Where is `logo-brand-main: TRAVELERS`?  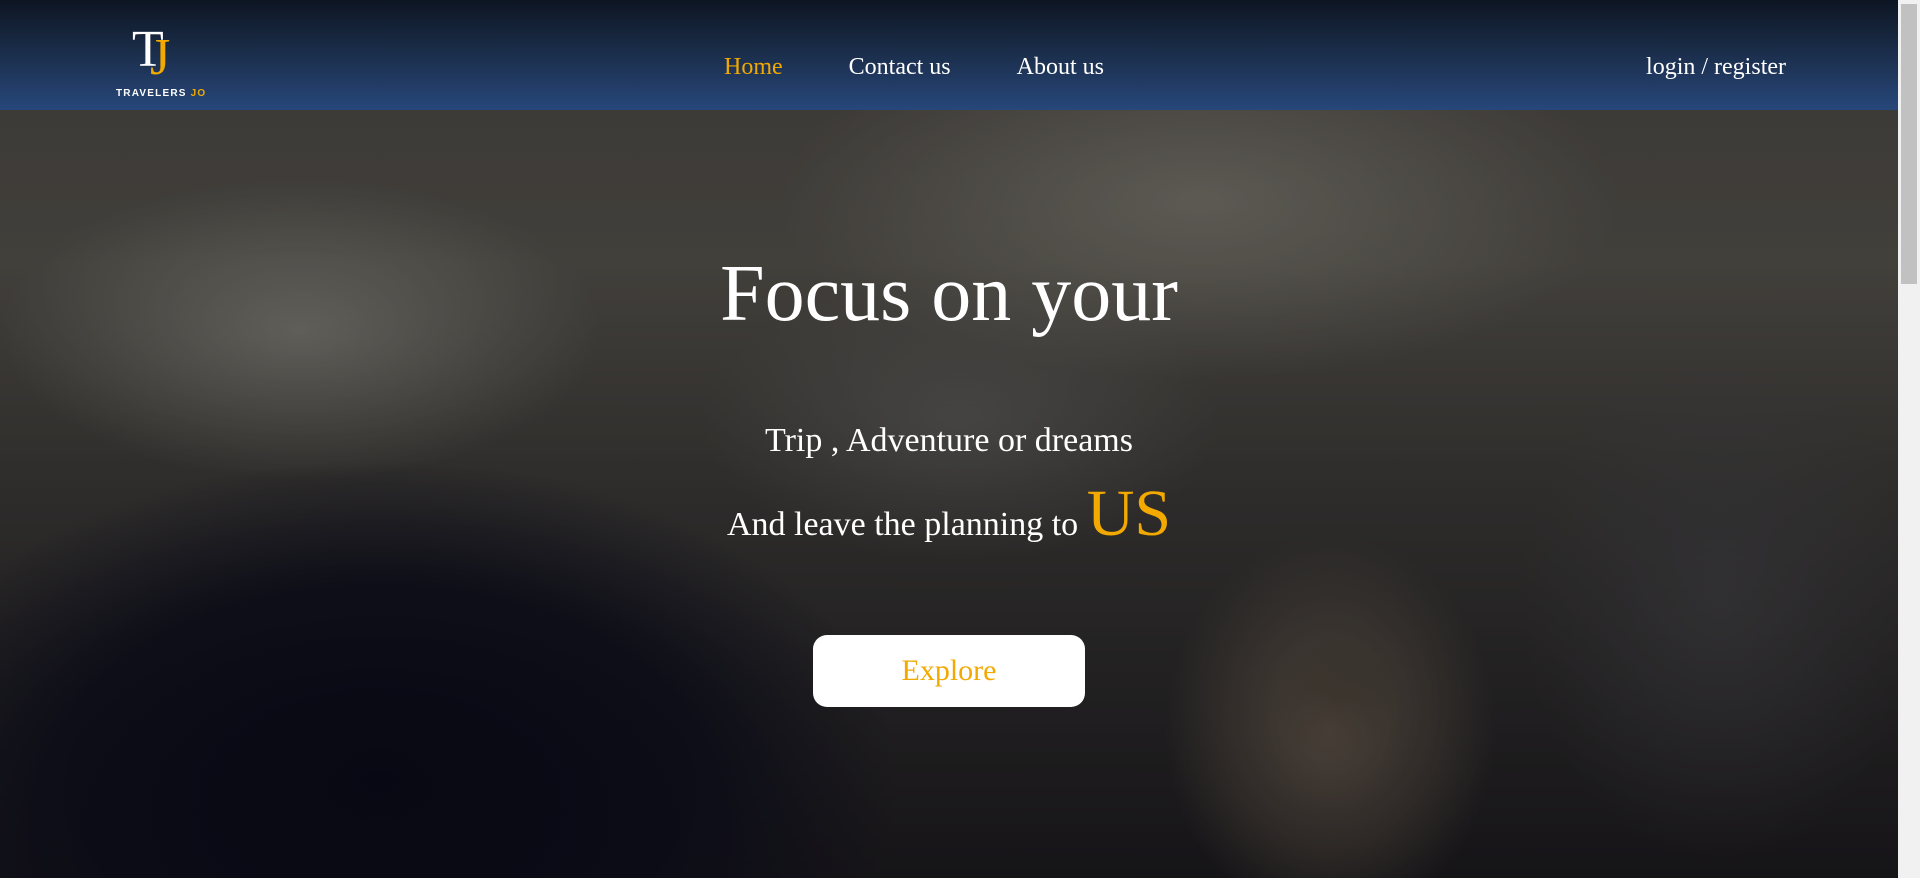
logo-brand-main: TRAVELERS is located at coordinates (151, 93).